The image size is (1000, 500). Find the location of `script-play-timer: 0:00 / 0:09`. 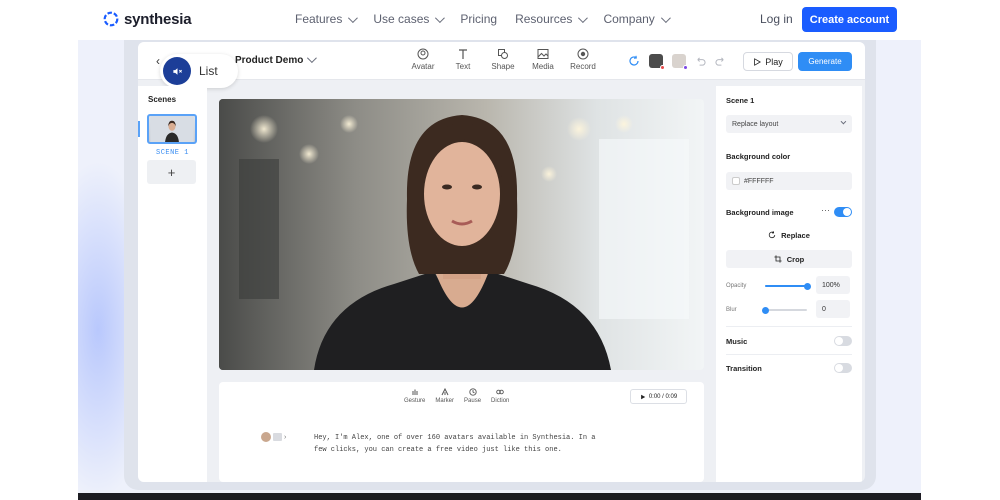

script-play-timer: 0:00 / 0:09 is located at coordinates (658, 396).